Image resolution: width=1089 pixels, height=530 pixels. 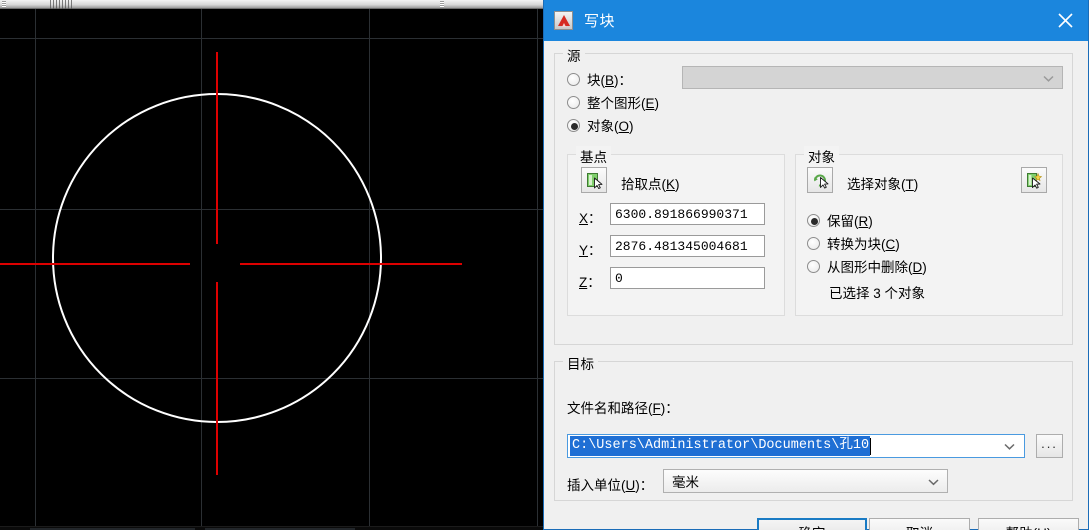 What do you see at coordinates (610, 485) in the screenshot?
I see `insert-units-label: 插入单位(U)：` at bounding box center [610, 485].